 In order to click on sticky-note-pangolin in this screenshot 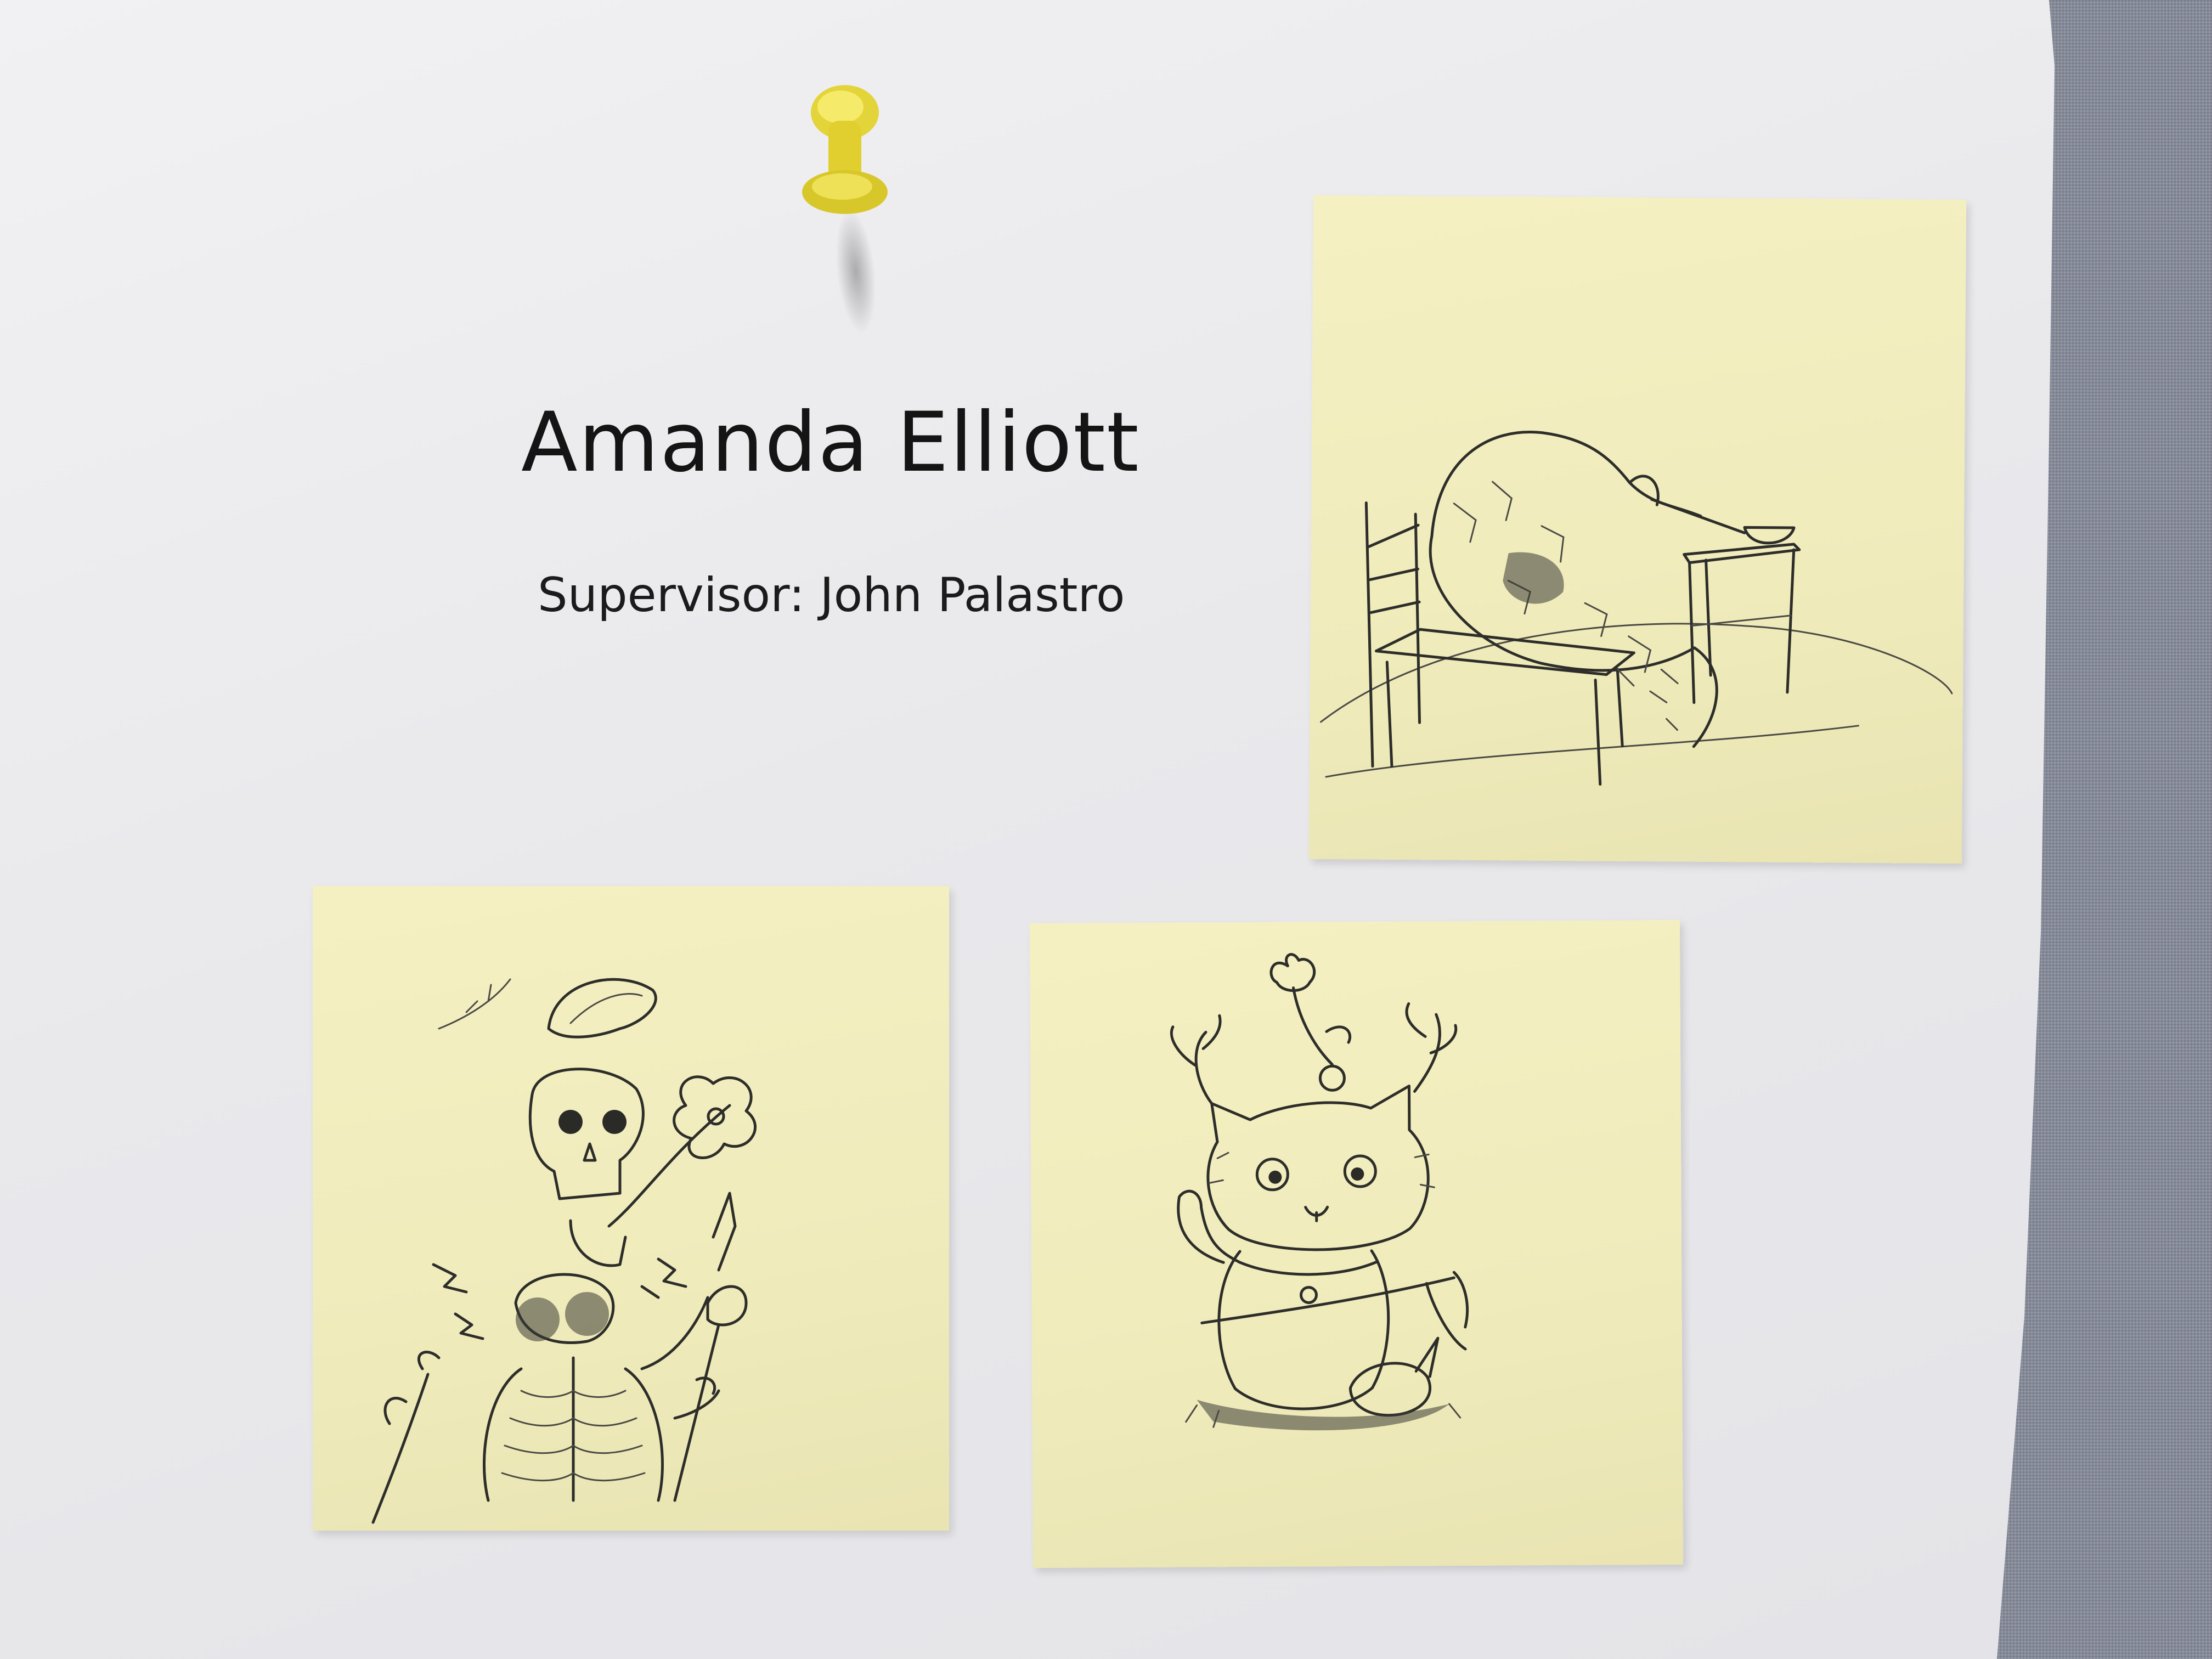, I will do `click(1637, 529)`.